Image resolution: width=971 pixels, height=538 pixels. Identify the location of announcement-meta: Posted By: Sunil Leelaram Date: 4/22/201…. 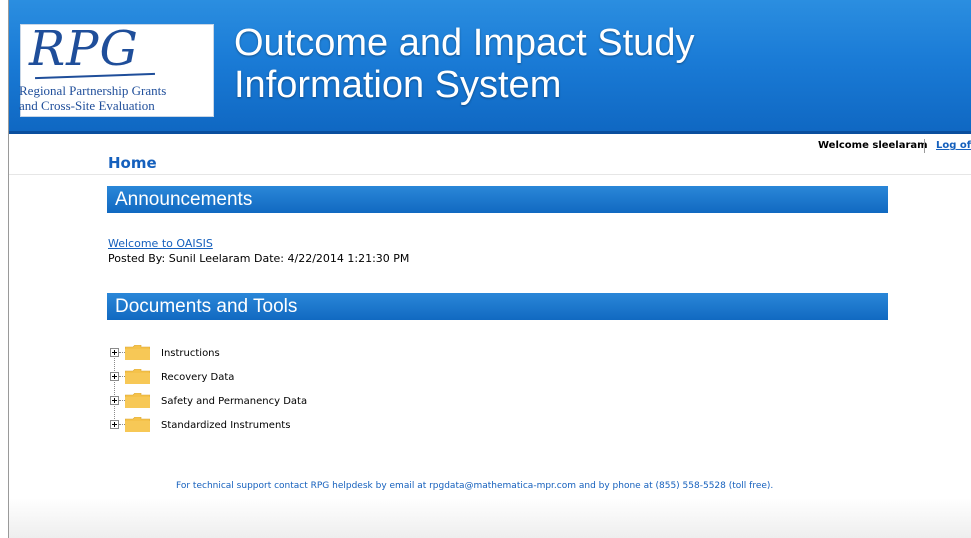
(259, 258).